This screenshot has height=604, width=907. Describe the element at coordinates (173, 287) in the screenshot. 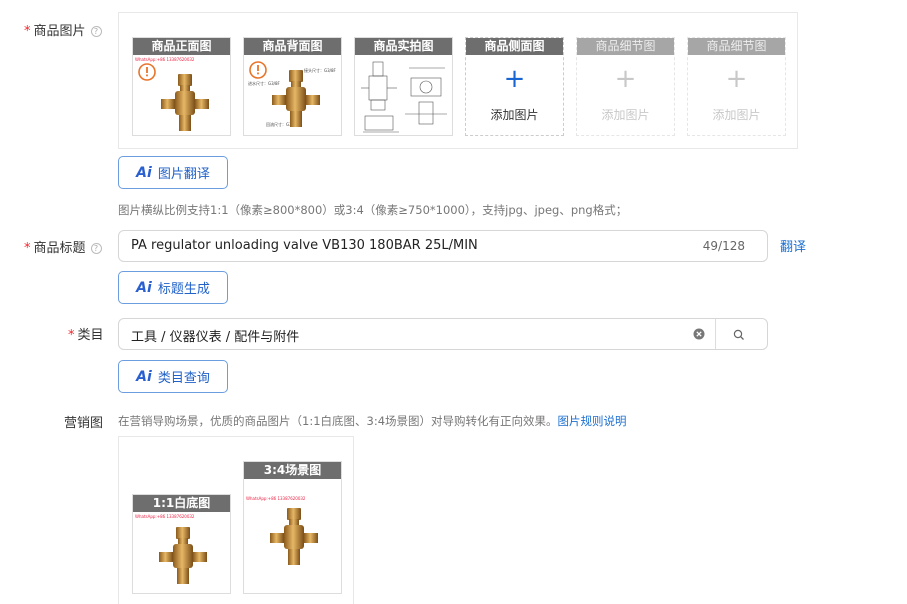

I see `ai-title-generate-button: Ai 标题生成` at that location.